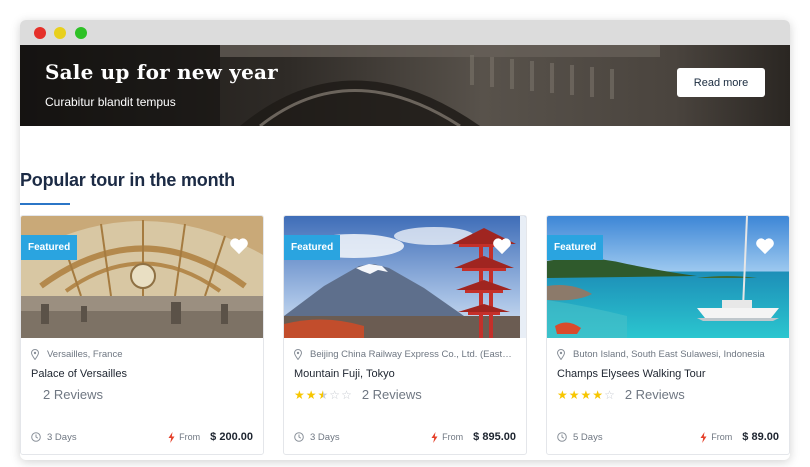  What do you see at coordinates (760, 437) in the screenshot?
I see `tour-price: $ 89.00` at bounding box center [760, 437].